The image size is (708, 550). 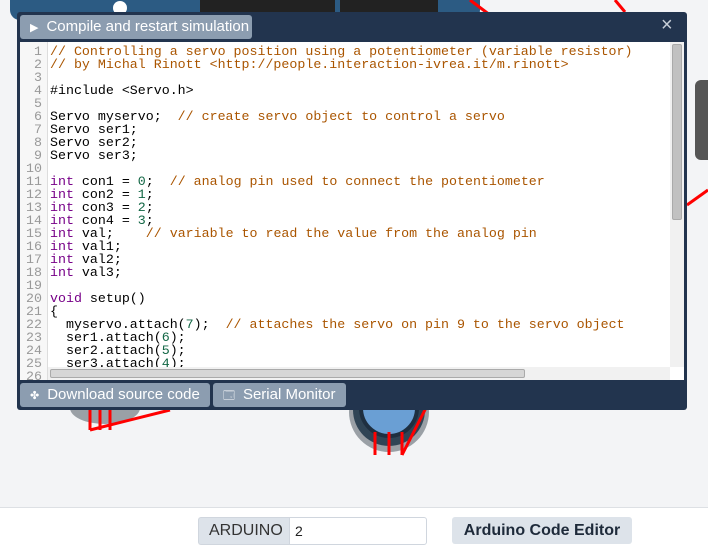 What do you see at coordinates (326, 272) in the screenshot?
I see `code-line: 18 int val3;` at bounding box center [326, 272].